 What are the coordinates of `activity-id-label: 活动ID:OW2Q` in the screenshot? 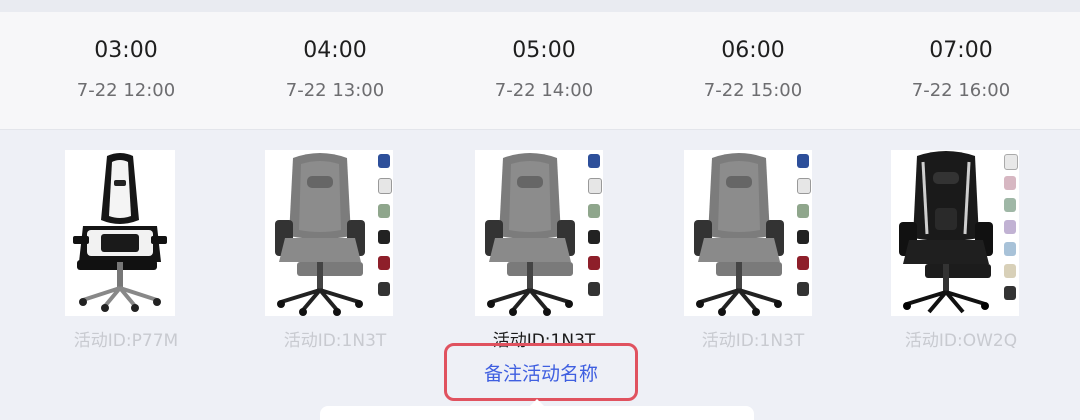 It's located at (961, 341).